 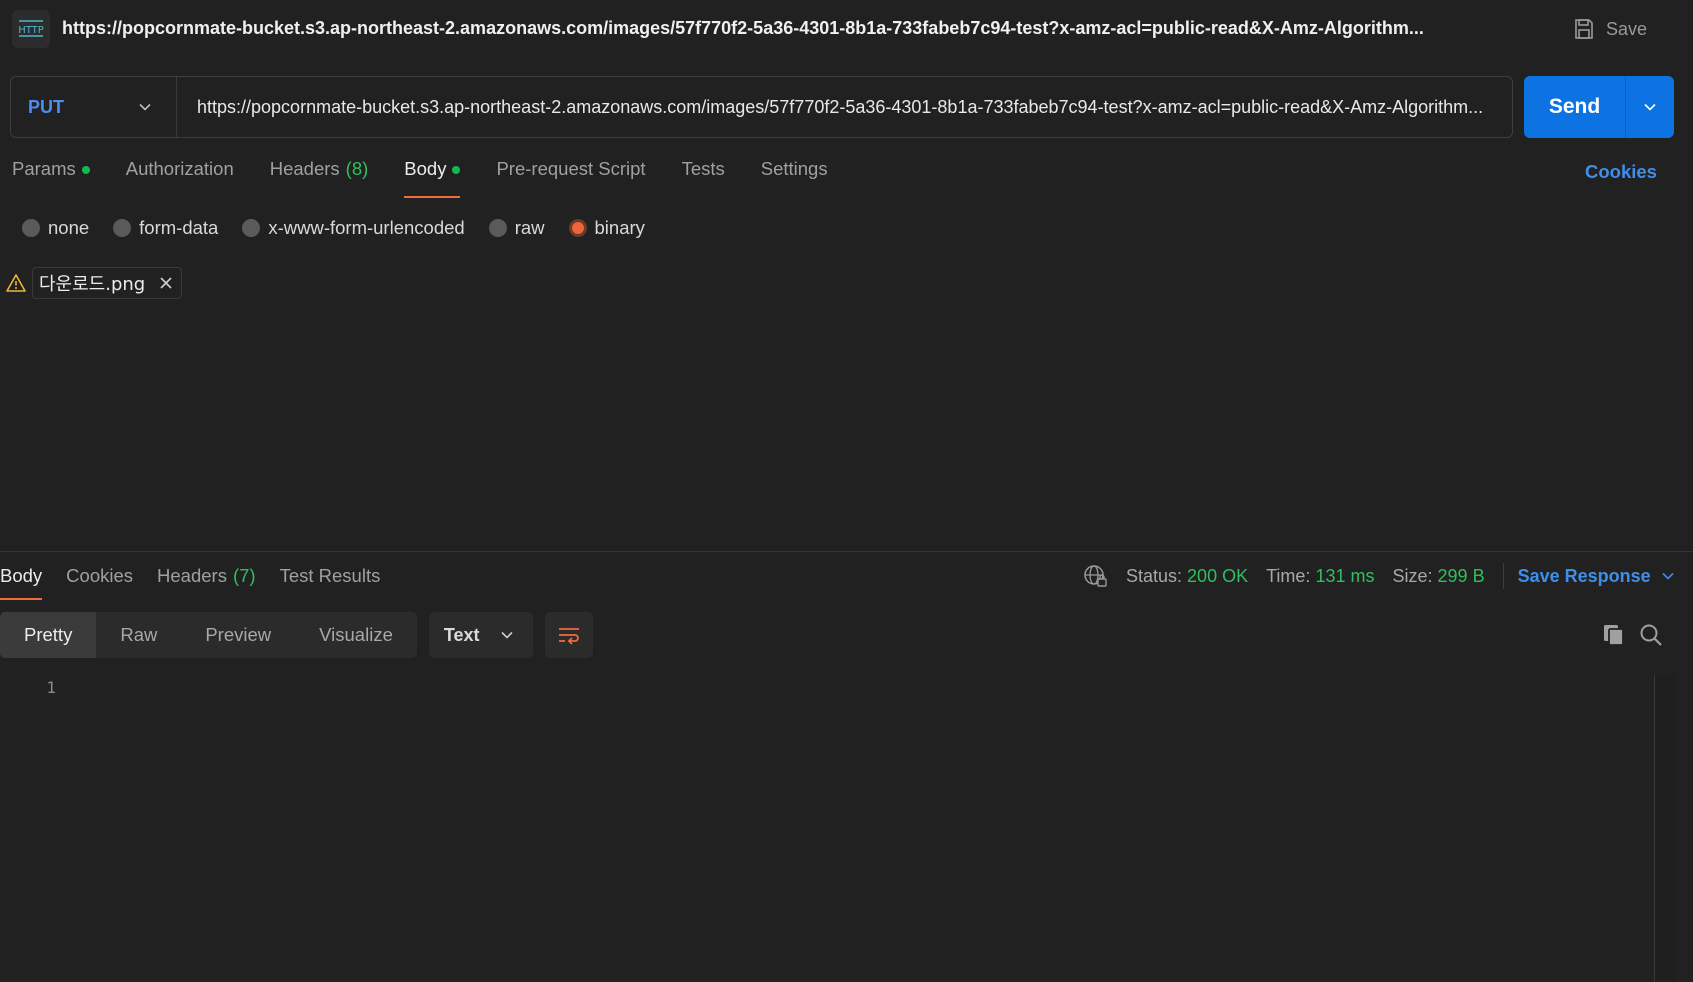 I want to click on size-value: 299 B, so click(x=1461, y=575).